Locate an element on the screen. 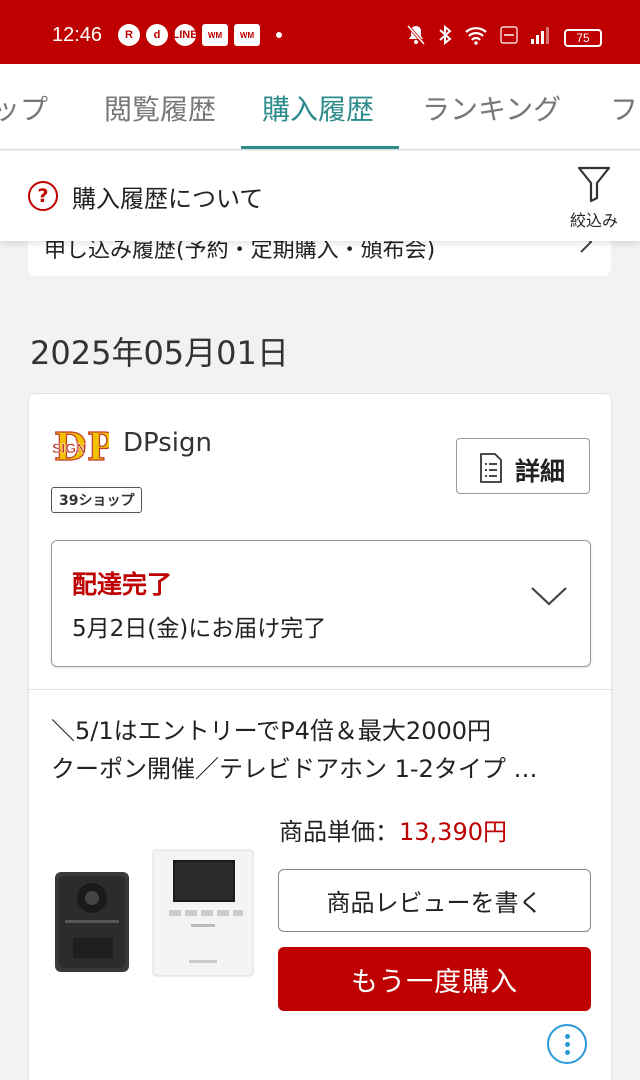  active-tab-indicator is located at coordinates (320, 147).